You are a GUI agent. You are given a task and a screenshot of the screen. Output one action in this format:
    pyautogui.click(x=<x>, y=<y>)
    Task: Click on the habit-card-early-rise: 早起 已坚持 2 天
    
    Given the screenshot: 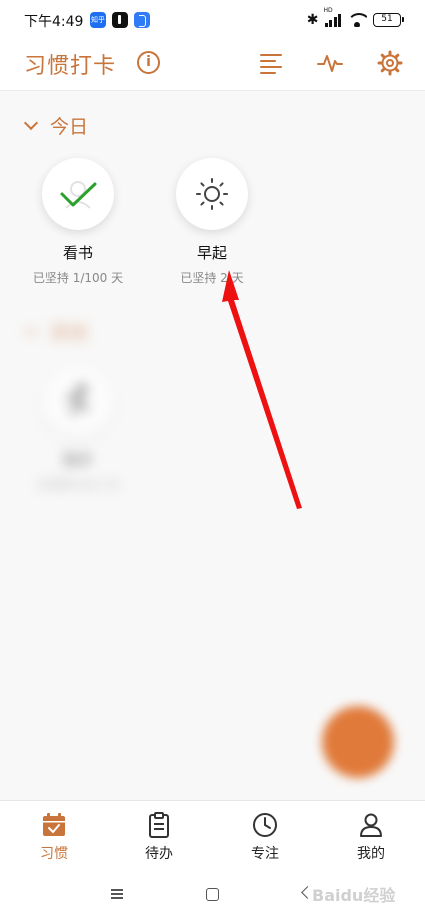 What is the action you would take?
    pyautogui.click(x=212, y=222)
    